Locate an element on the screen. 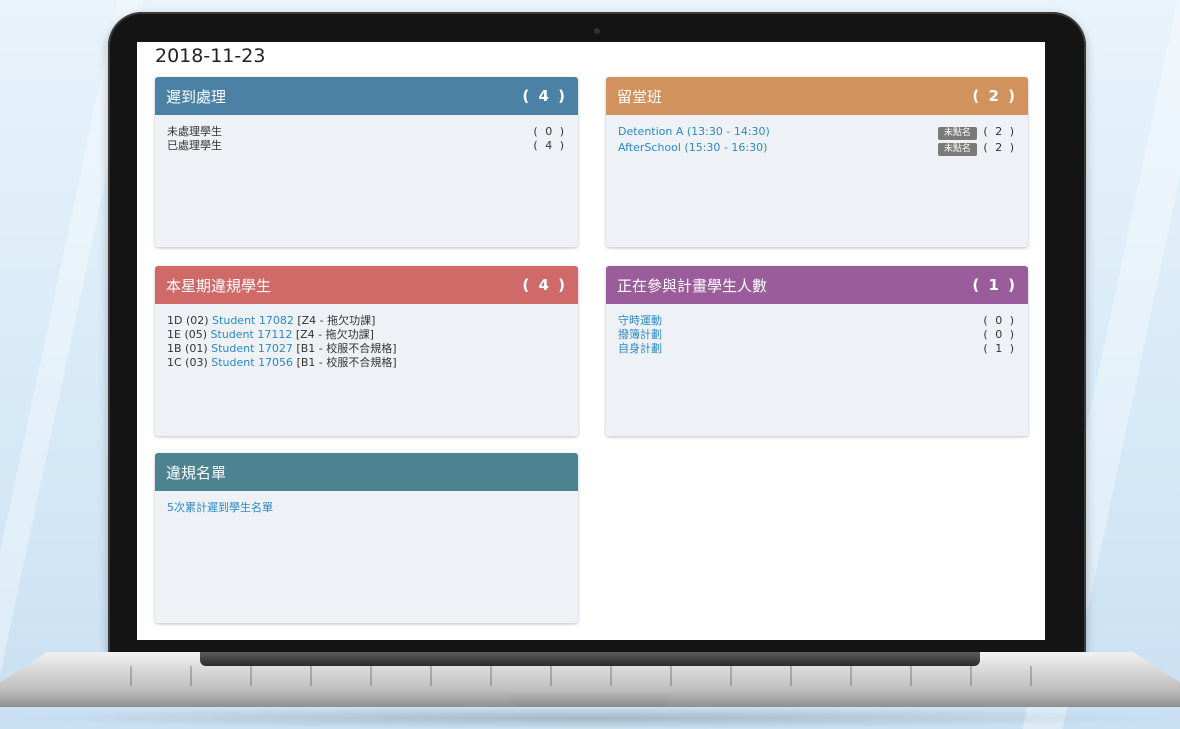  violation-class: 1D (02) is located at coordinates (188, 320).